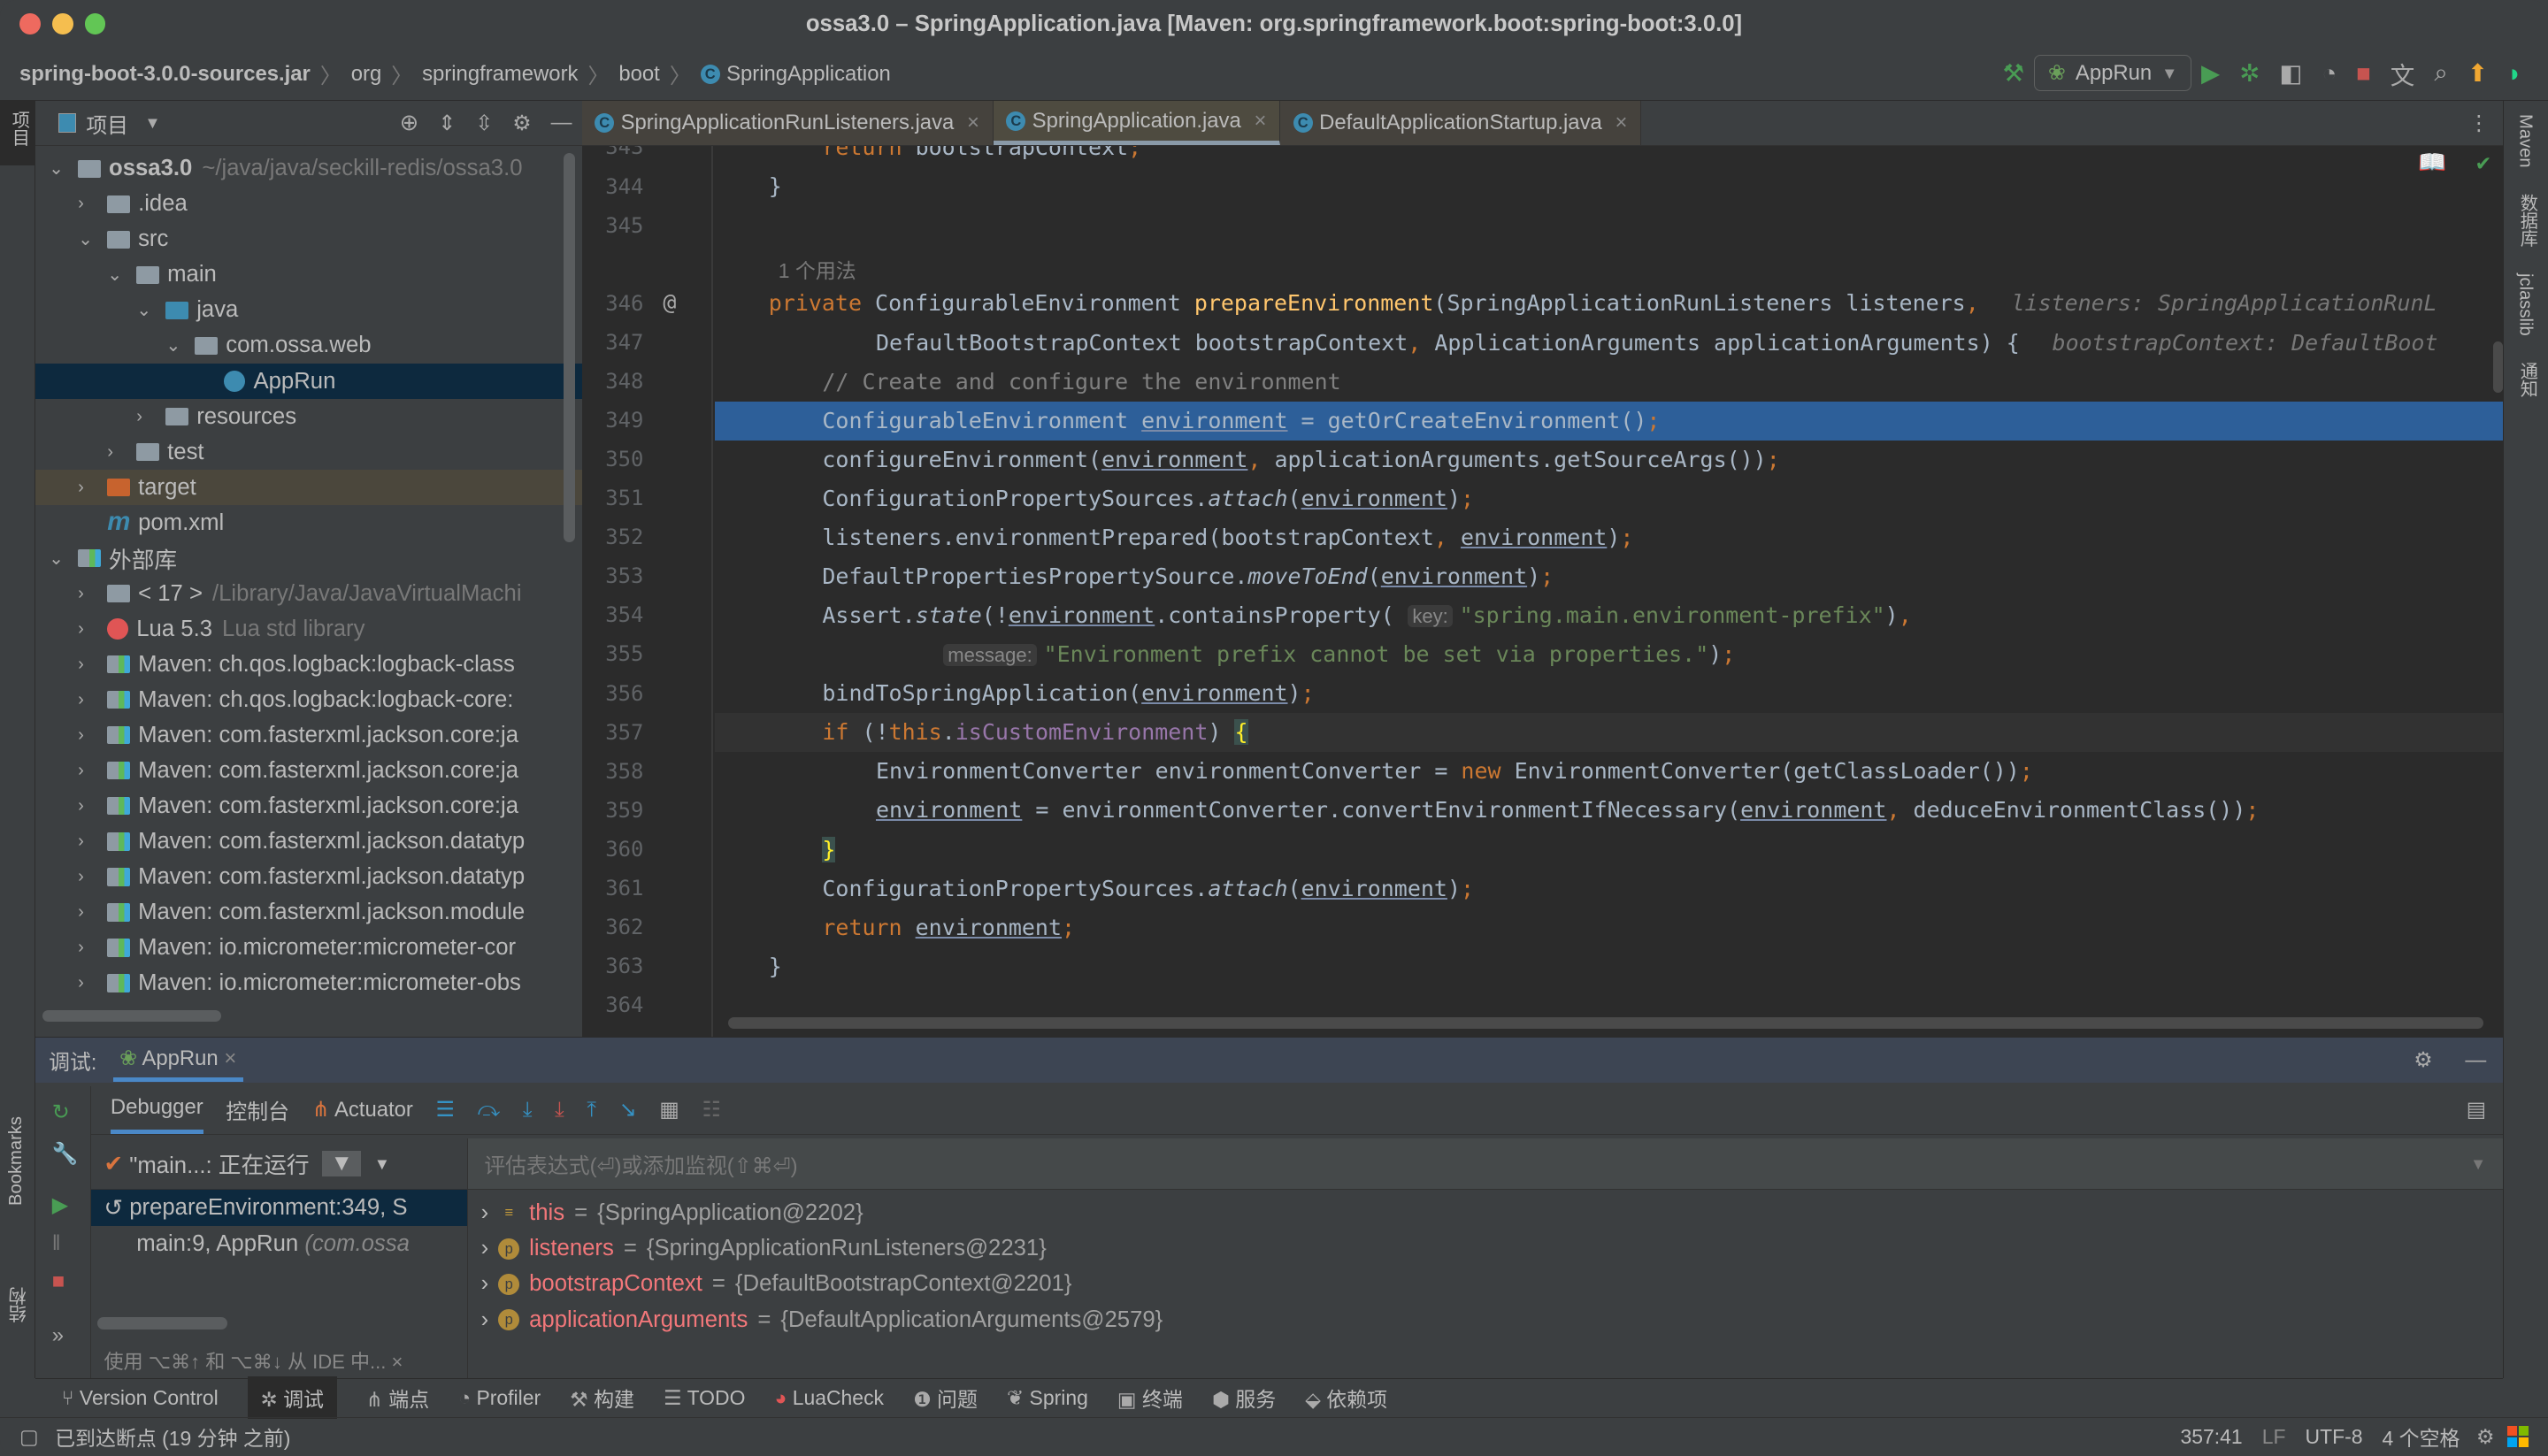 The image size is (2548, 1456). I want to click on line-number: 362, so click(612, 927).